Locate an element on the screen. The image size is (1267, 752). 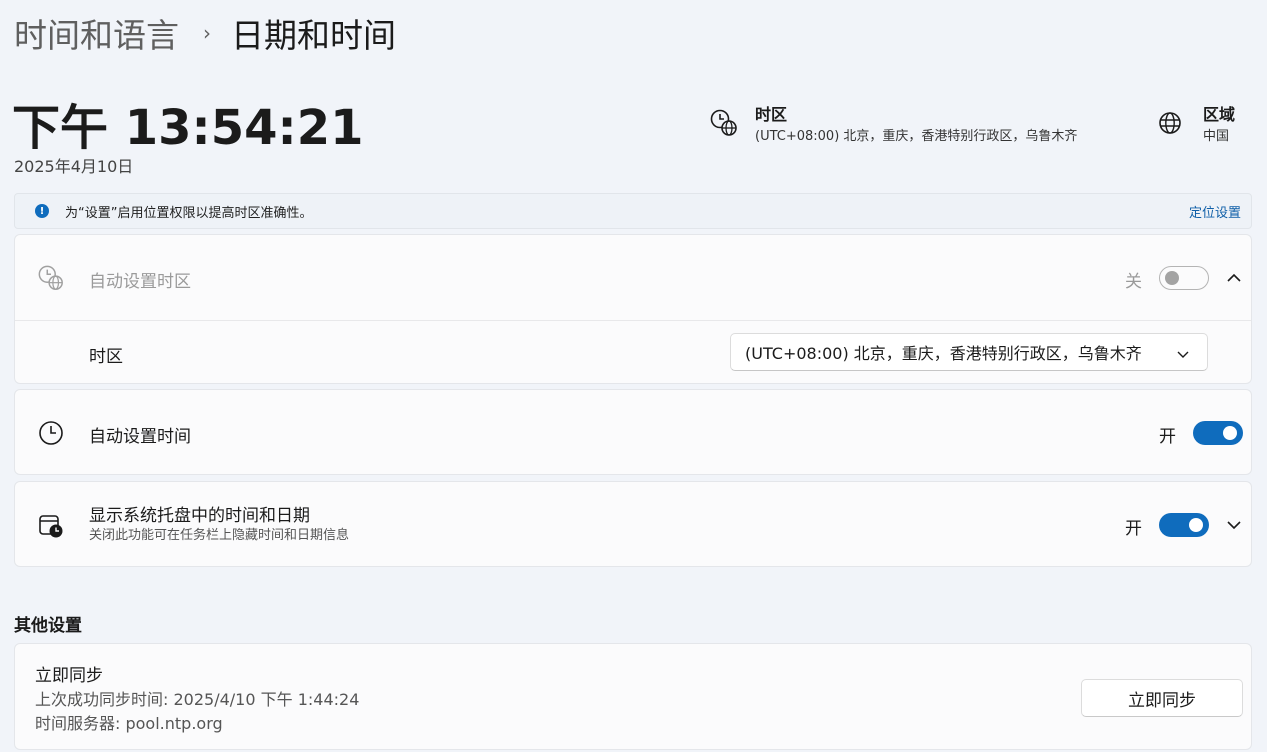
tray-time-state: 开 is located at coordinates (1133, 529).